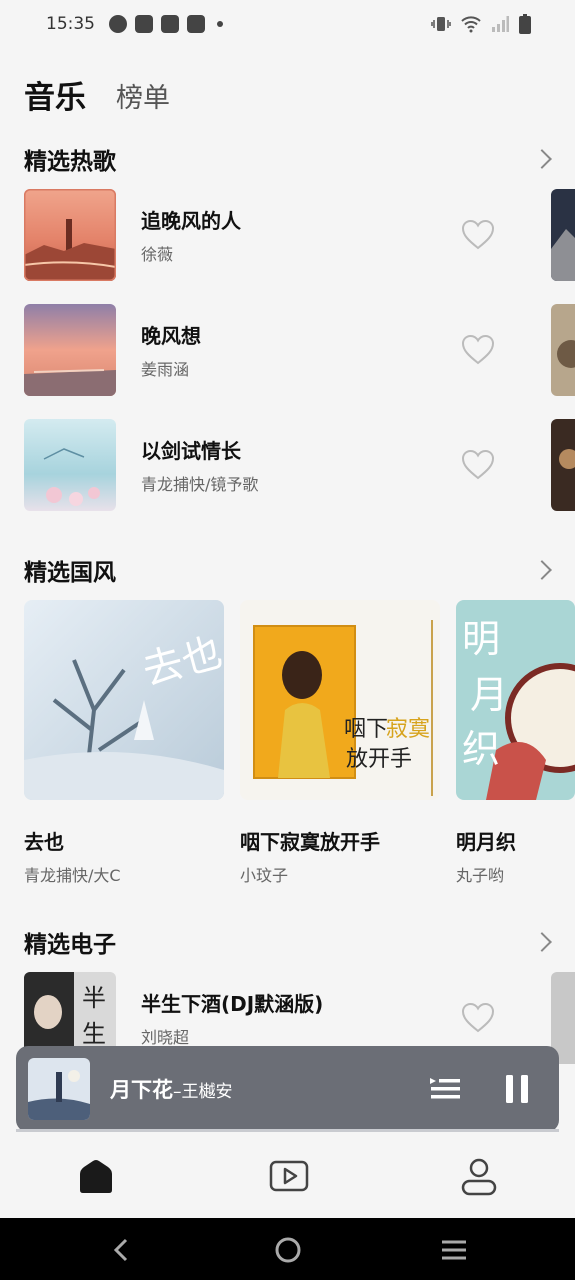  I want to click on recents-icon, so click(454, 1250).